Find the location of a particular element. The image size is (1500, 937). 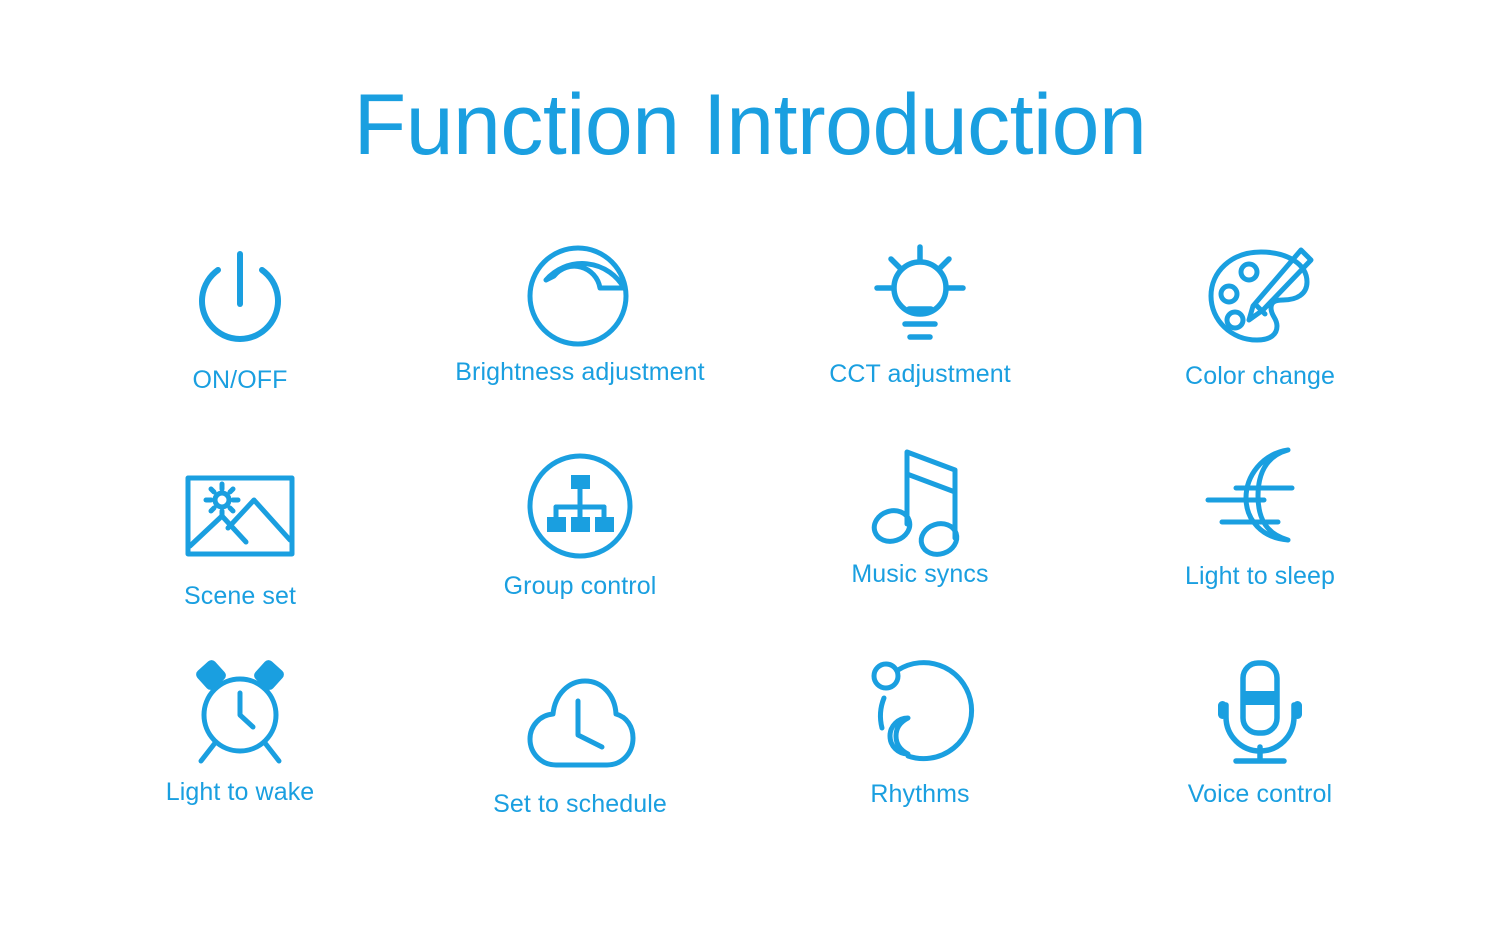

hierarchy-circle-icon is located at coordinates (580, 506).